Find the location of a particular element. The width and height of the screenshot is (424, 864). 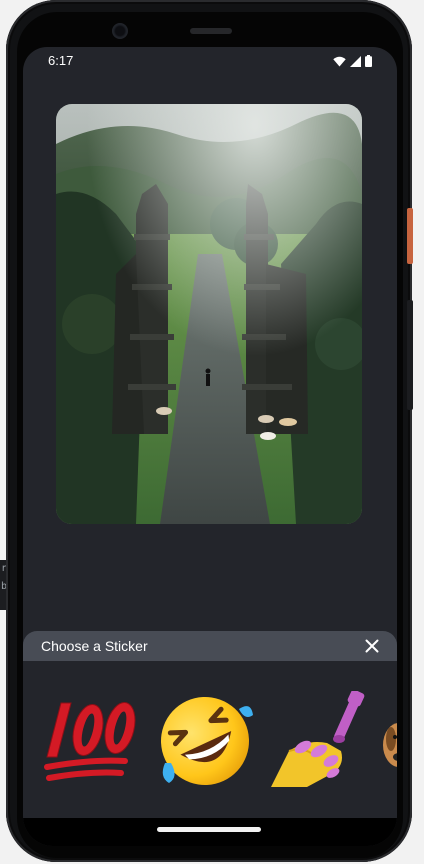

sticker-rolling-laughing is located at coordinates (205, 741).